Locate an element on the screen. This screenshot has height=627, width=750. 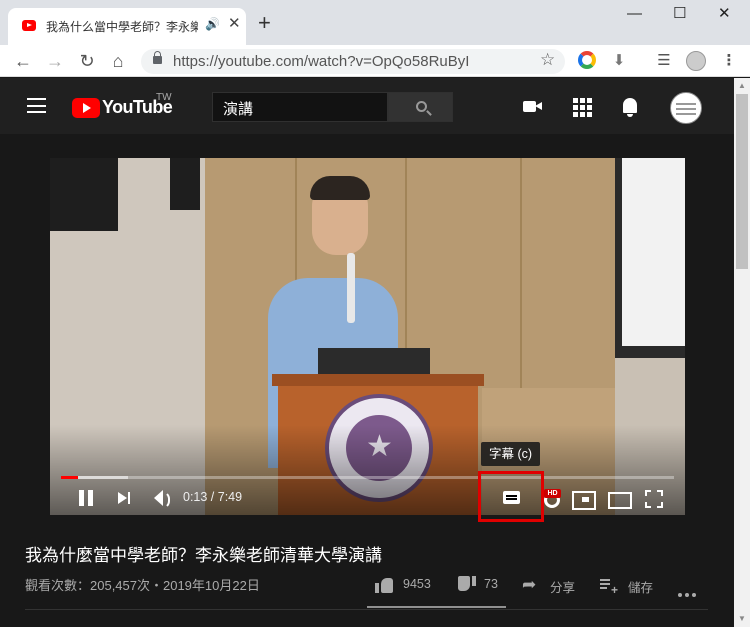
subtitles-highlight-box is located at coordinates (511, 496).